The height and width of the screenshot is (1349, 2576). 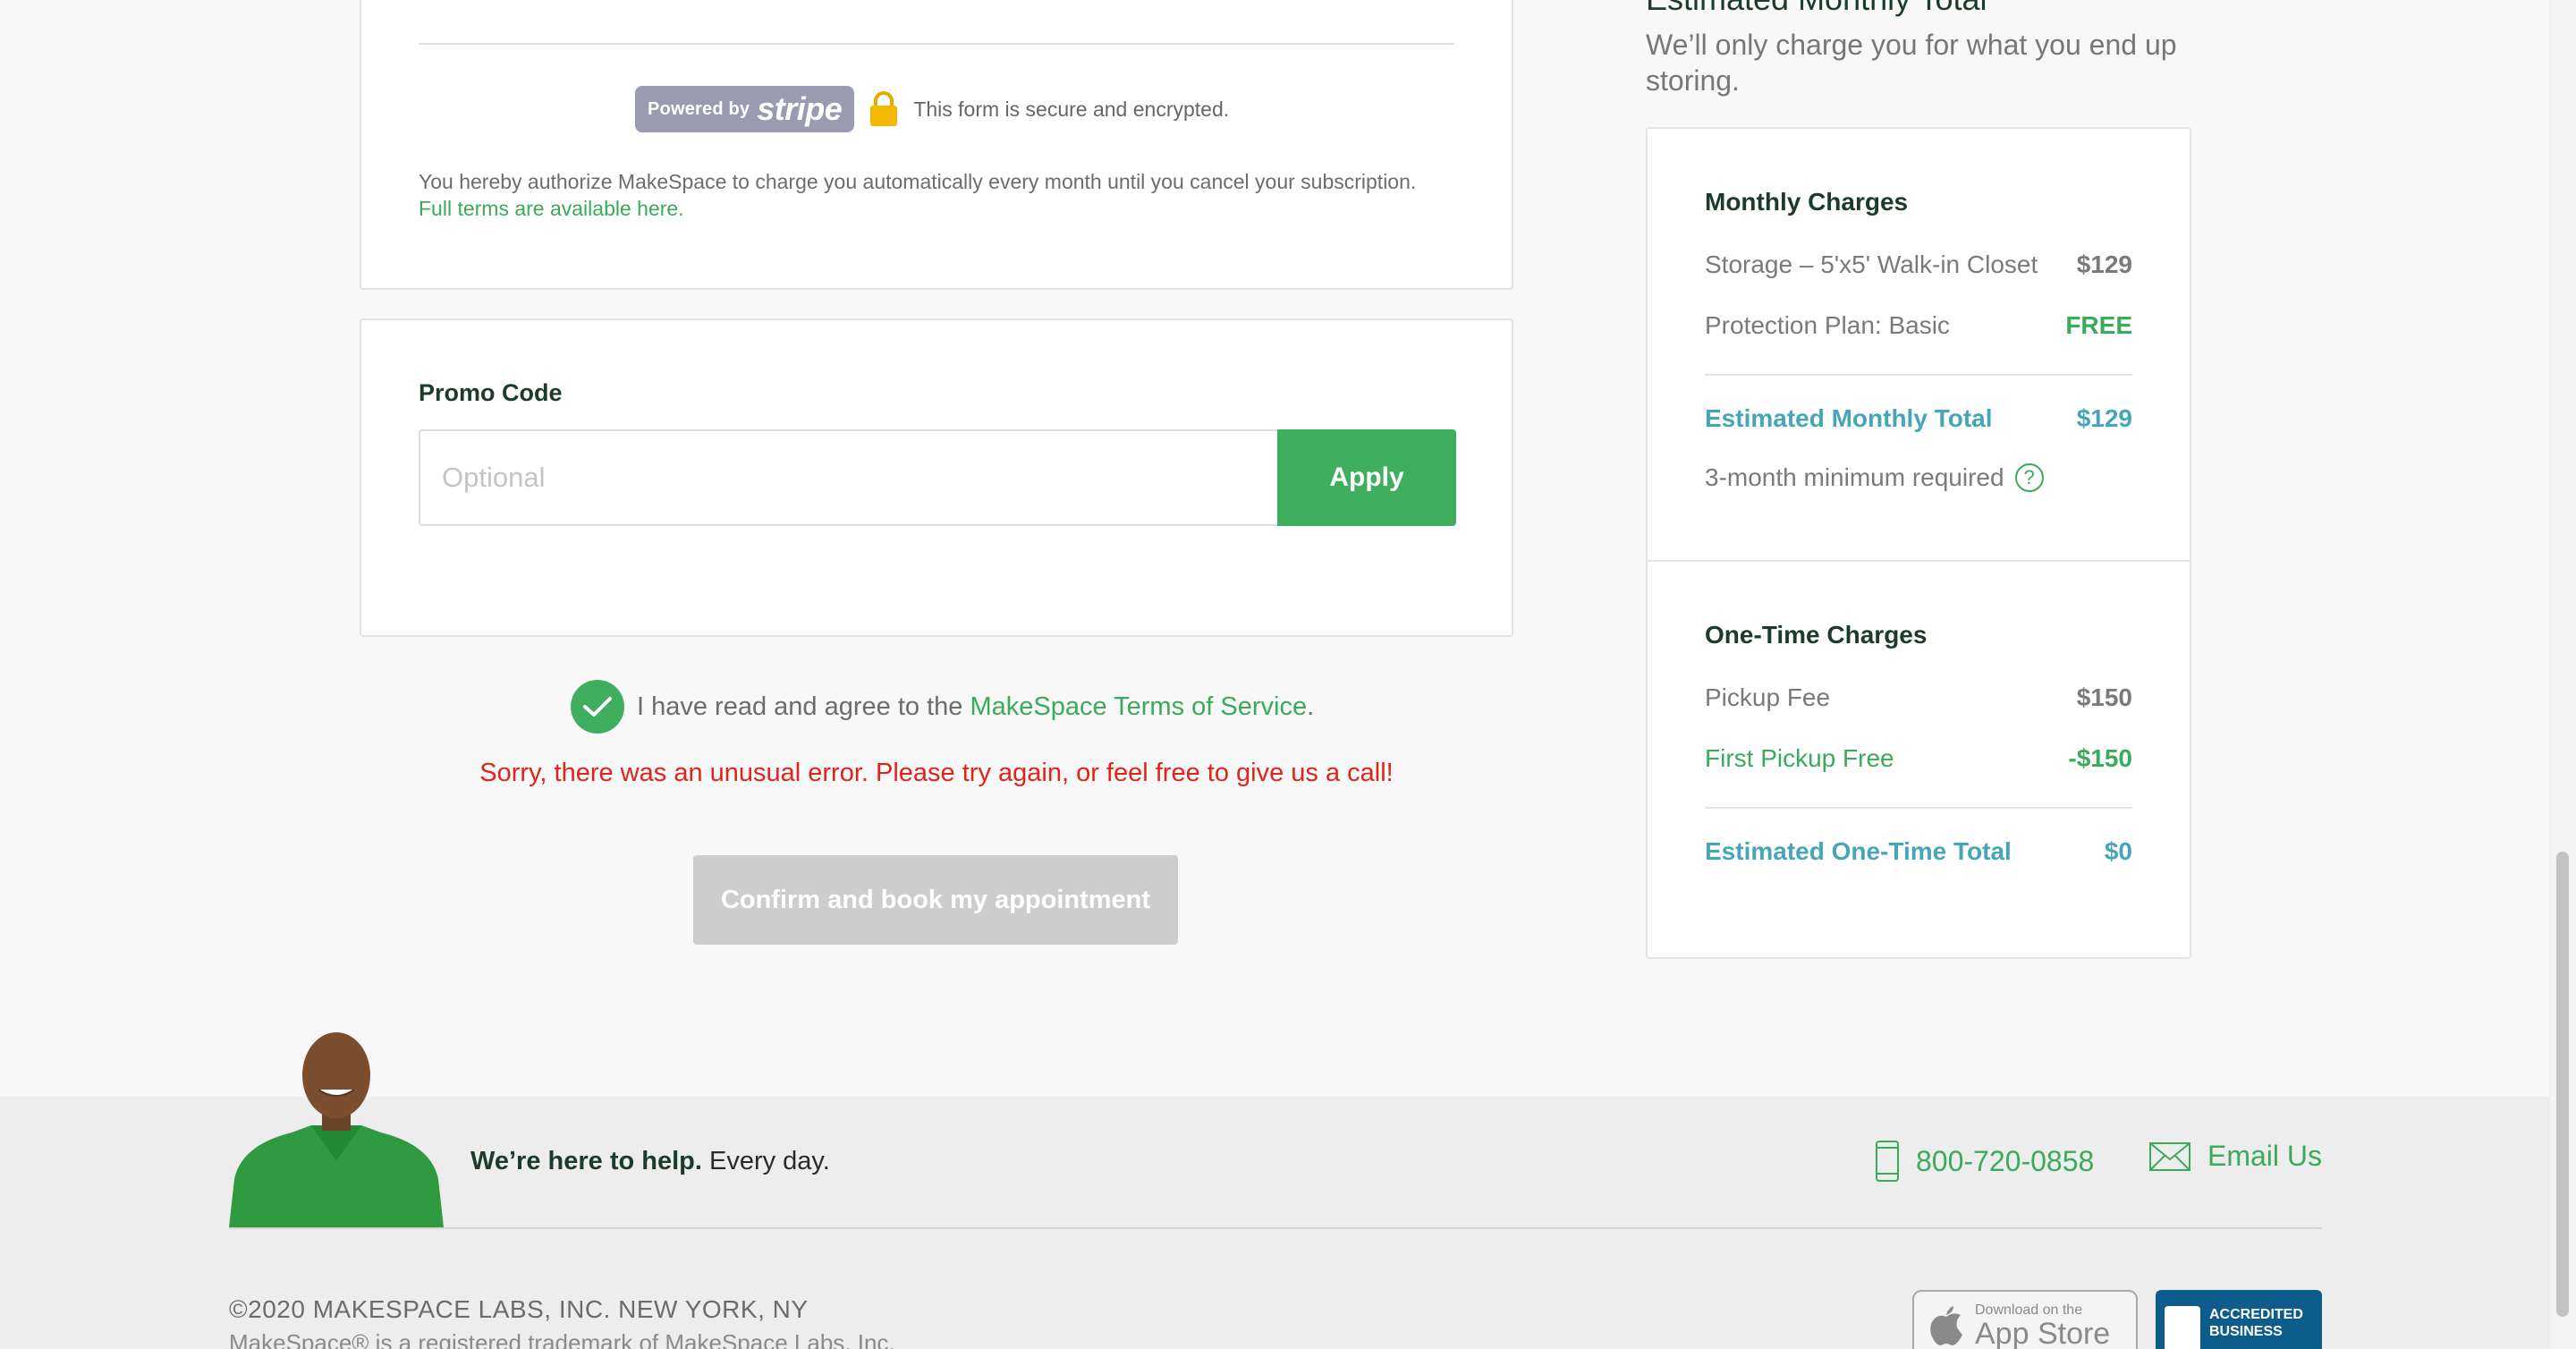 What do you see at coordinates (800, 108) in the screenshot?
I see `stripe-logo: stripe` at bounding box center [800, 108].